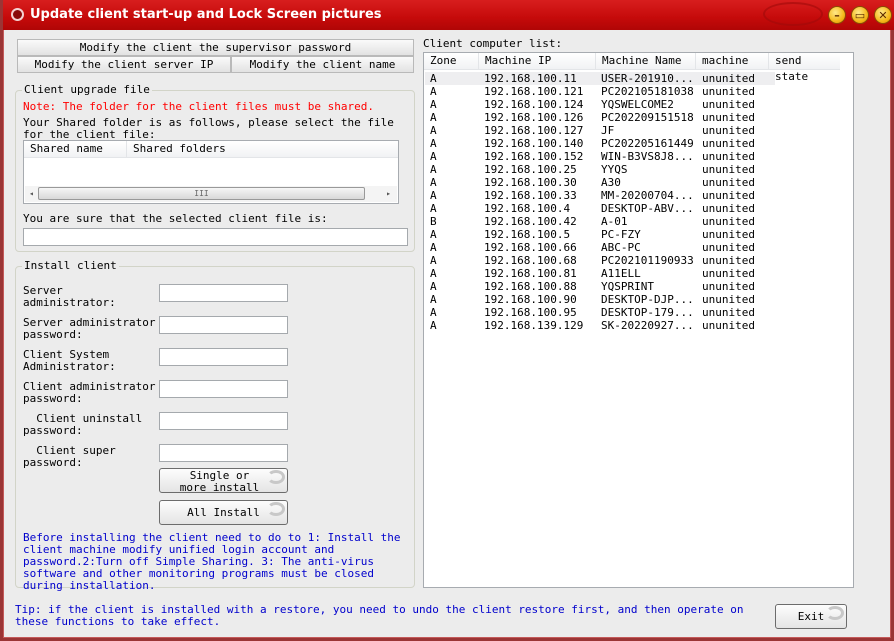 The height and width of the screenshot is (641, 894). What do you see at coordinates (600, 156) in the screenshot?
I see `client-list-row: A 192.168.100.152 WIN-B3VS8J8... ununited` at bounding box center [600, 156].